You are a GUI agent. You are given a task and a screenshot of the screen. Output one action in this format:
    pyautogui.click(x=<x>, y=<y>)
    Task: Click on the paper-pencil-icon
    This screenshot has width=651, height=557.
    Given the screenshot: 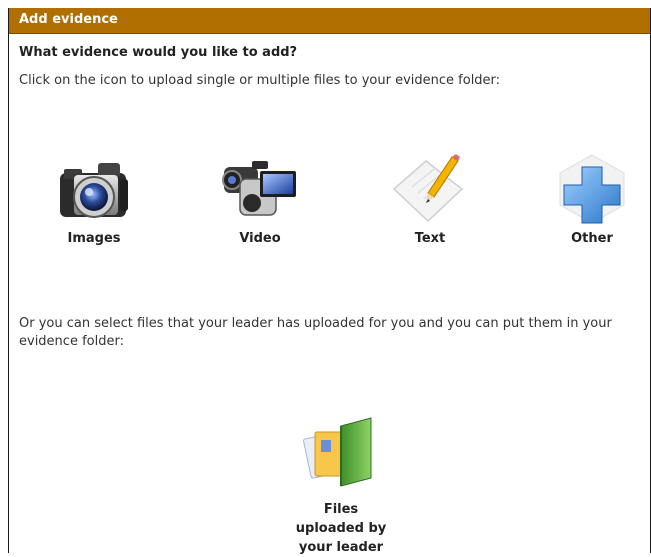 What is the action you would take?
    pyautogui.click(x=428, y=188)
    